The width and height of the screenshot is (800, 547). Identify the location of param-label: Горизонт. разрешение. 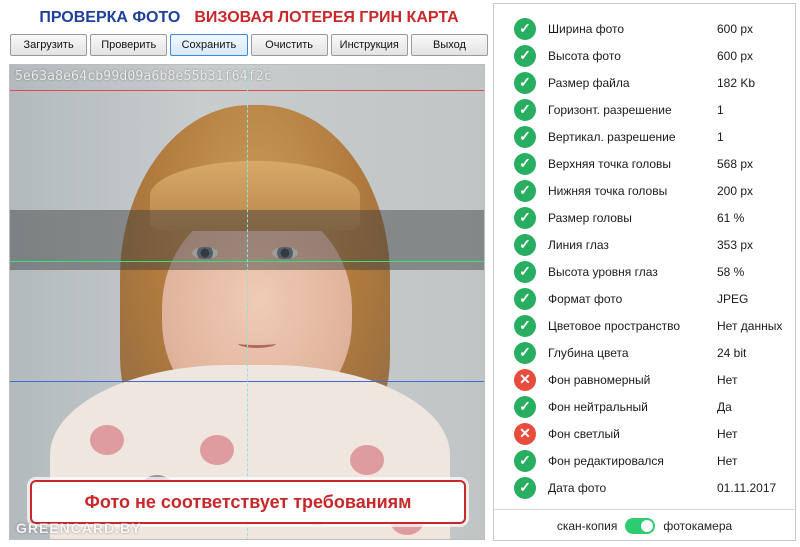
(610, 109).